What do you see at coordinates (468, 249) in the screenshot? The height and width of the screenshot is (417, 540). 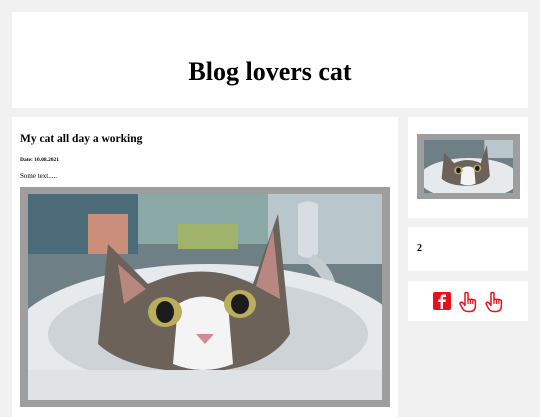 I see `sidebar-count-card: 2` at bounding box center [468, 249].